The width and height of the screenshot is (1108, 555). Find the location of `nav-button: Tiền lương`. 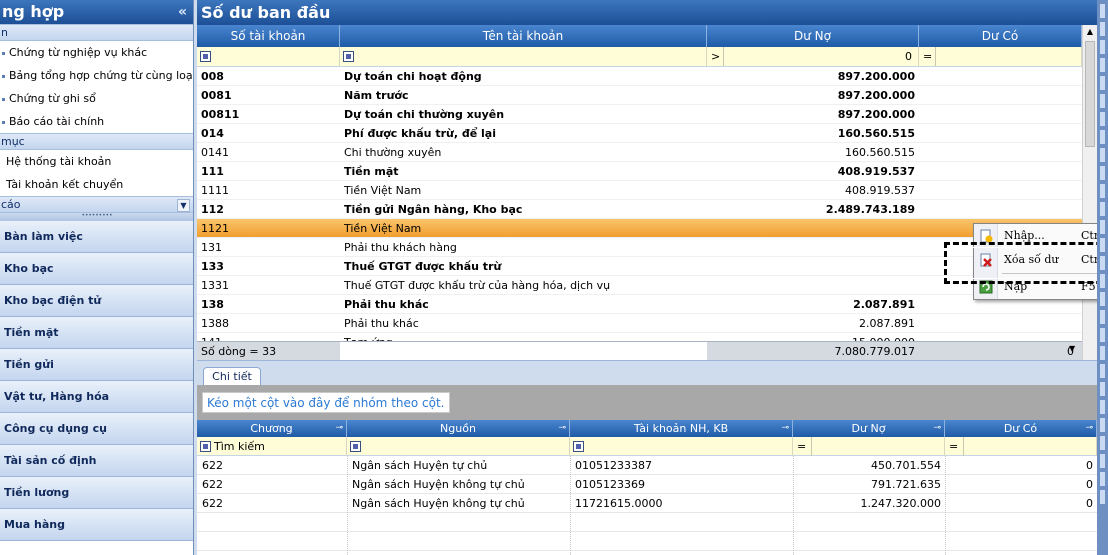

nav-button: Tiền lương is located at coordinates (96, 493).